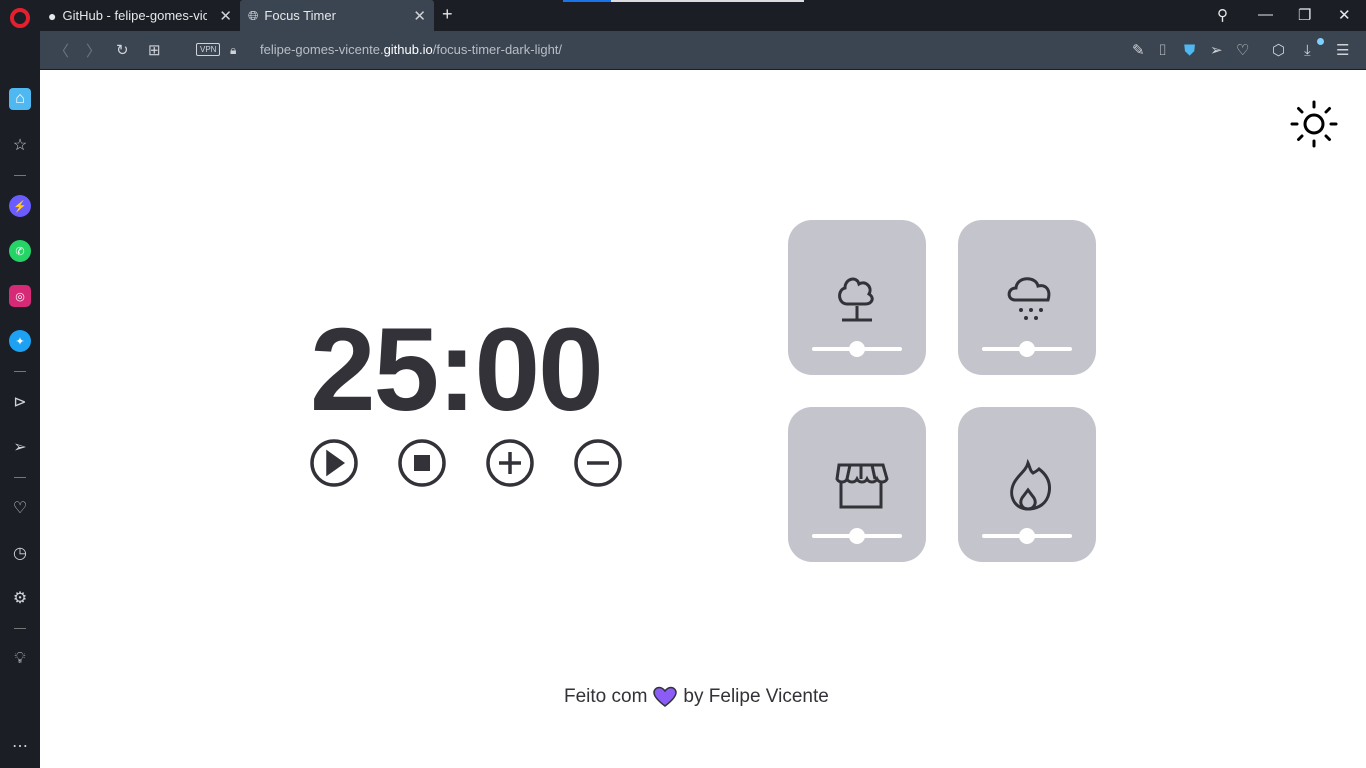  What do you see at coordinates (606, 696) in the screenshot?
I see `footer-prefix: Feito com` at bounding box center [606, 696].